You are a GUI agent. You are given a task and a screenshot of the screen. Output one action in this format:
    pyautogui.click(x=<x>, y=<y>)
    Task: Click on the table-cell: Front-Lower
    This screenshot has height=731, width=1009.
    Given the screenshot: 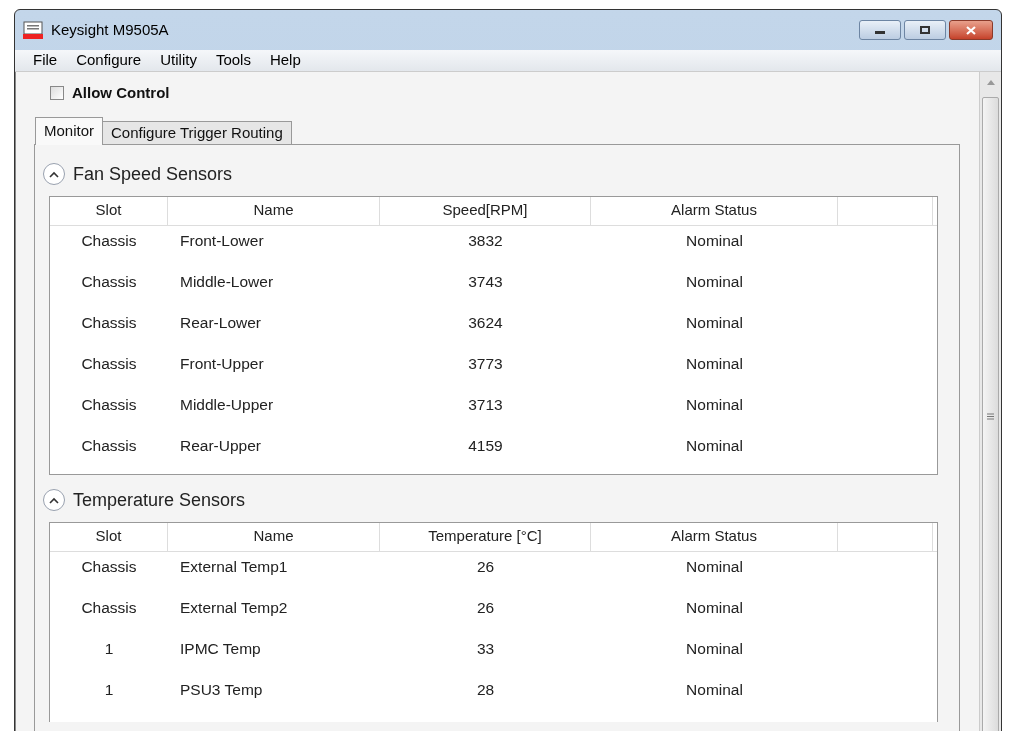 What is the action you would take?
    pyautogui.click(x=222, y=240)
    